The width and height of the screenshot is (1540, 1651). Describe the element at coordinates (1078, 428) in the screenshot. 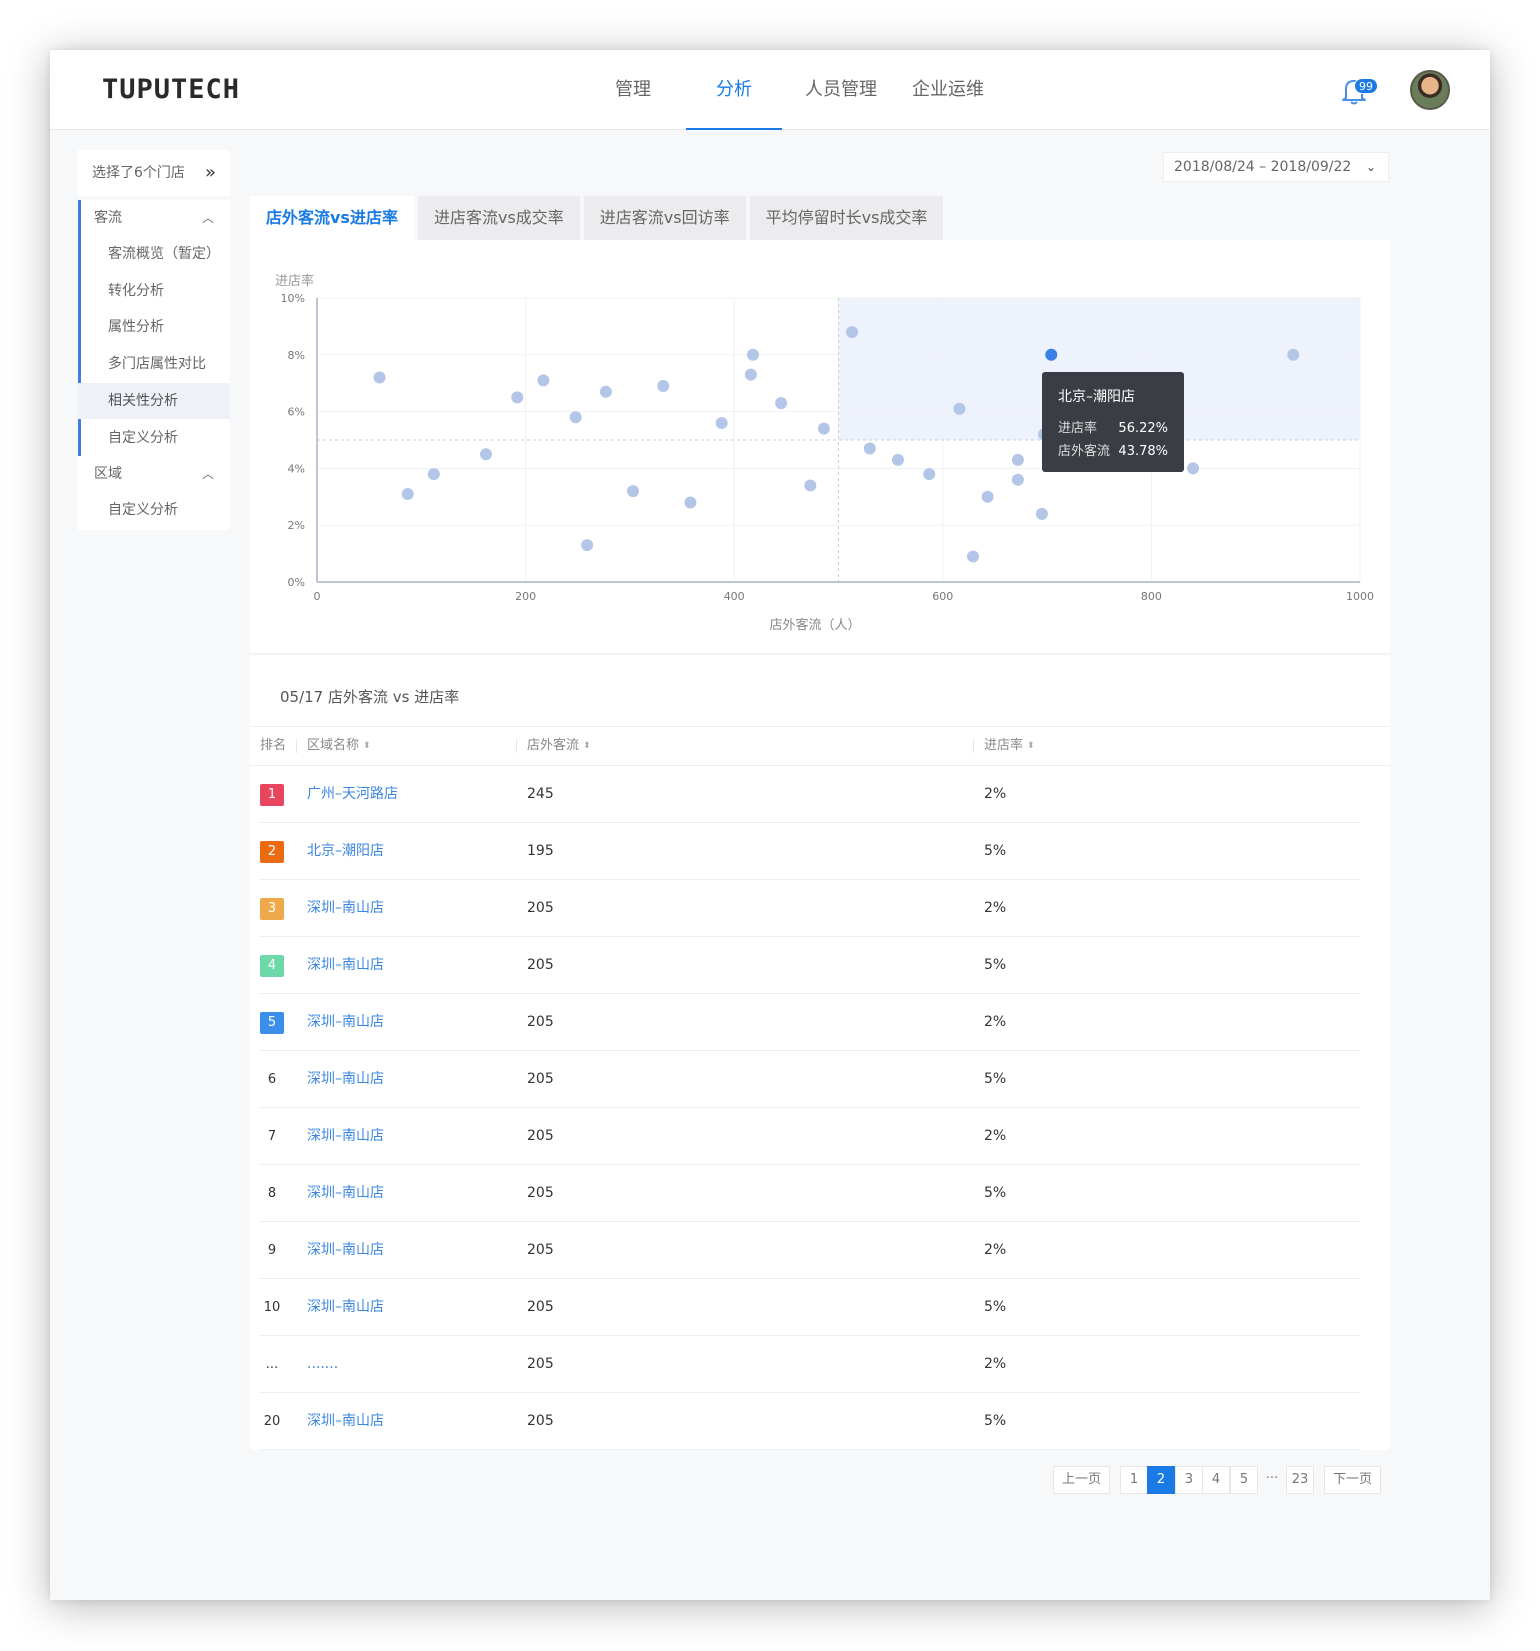

I see `tooltip-label: 进店率` at that location.